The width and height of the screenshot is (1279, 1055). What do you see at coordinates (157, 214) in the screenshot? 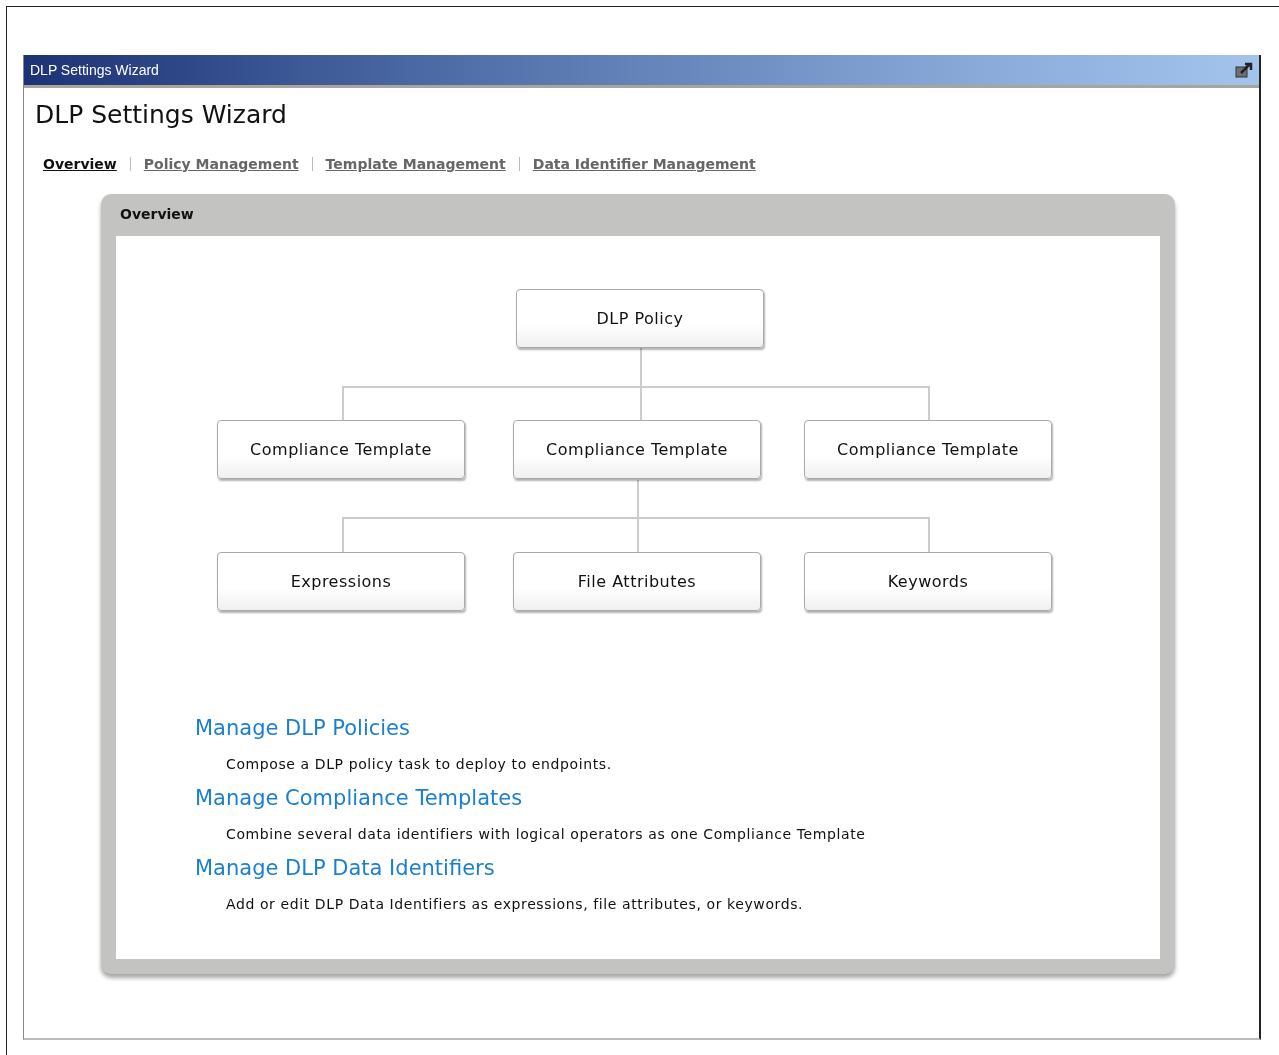
I see `panel-title: Overview` at bounding box center [157, 214].